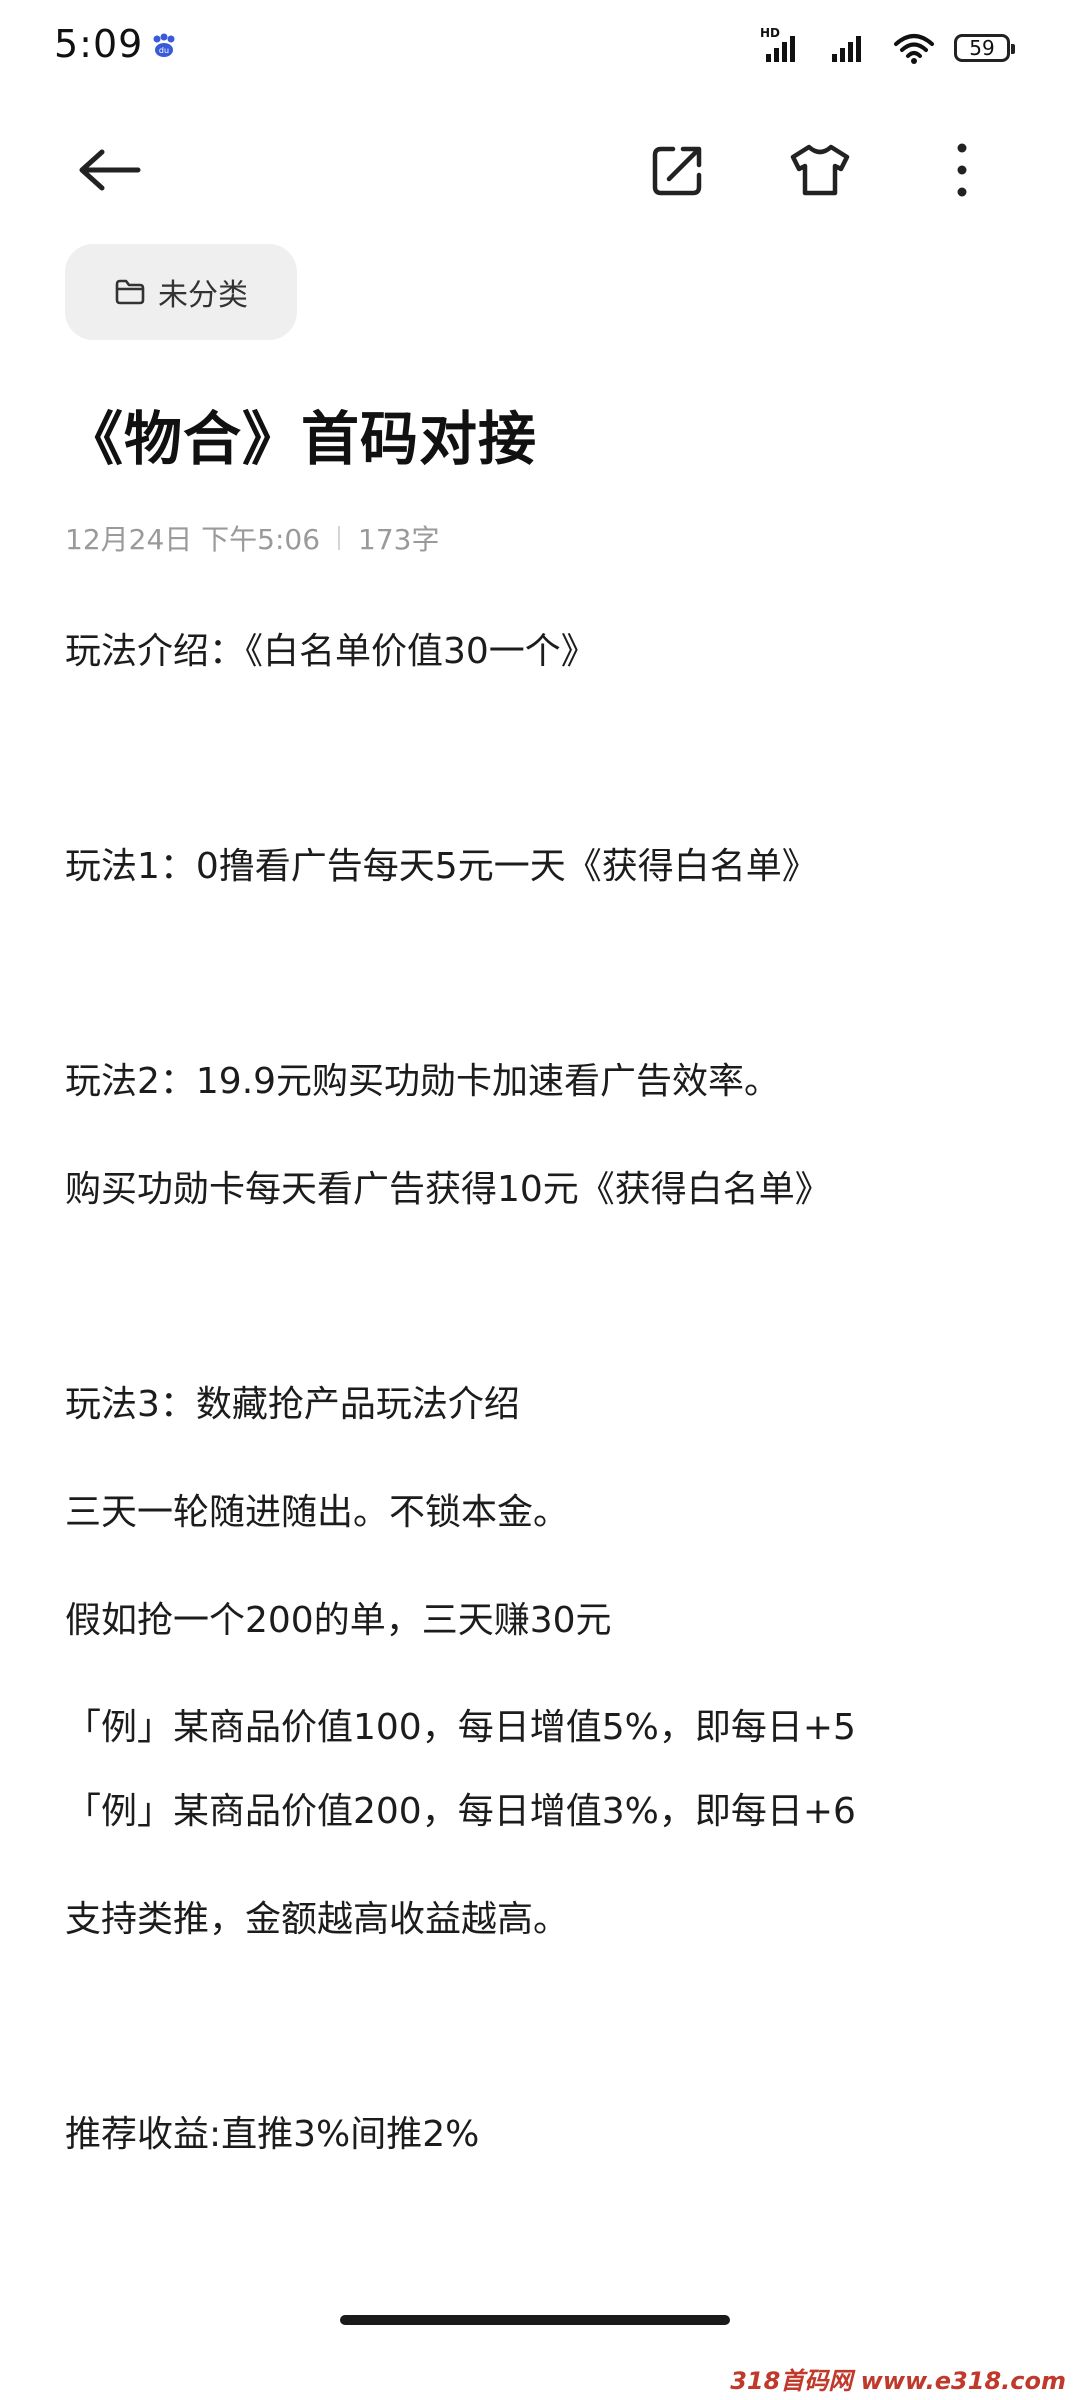 This screenshot has width=1080, height=2400. I want to click on body-line: 玩法3：数藏抢产品玩法介绍, so click(292, 1404).